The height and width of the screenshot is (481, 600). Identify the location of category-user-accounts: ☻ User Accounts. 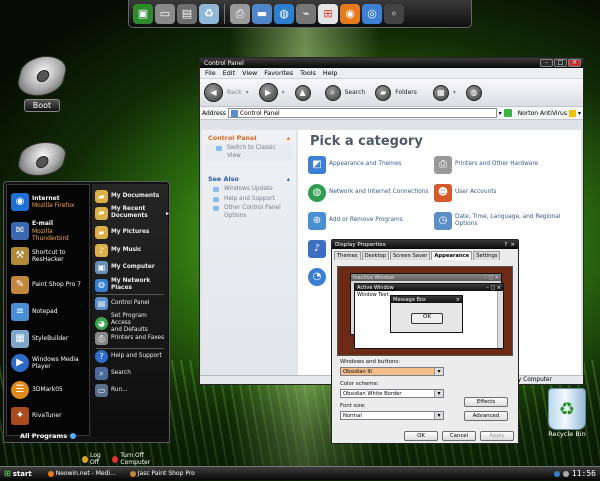
(465, 193).